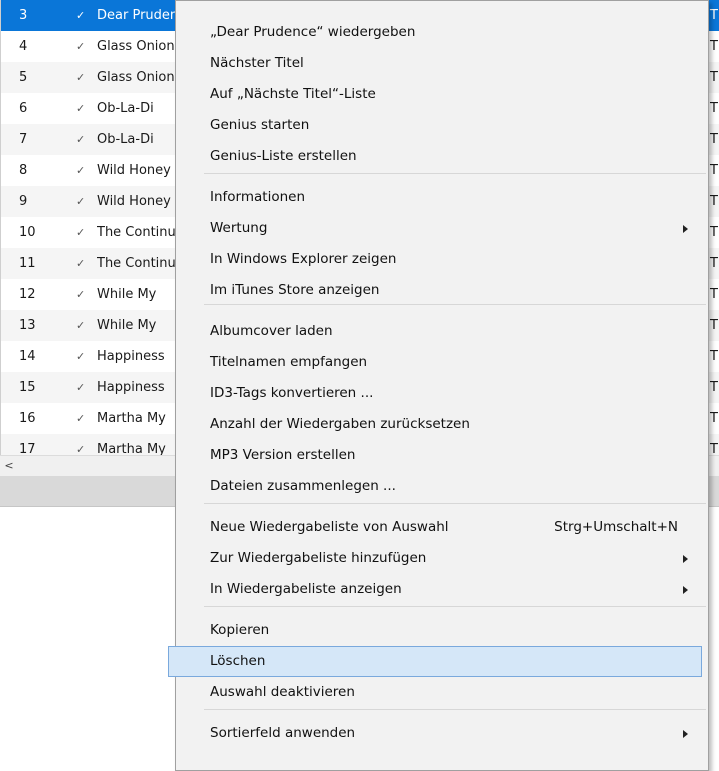  I want to click on menu-item-genius-liste-erstellen: Genius-Liste erstellen, so click(442, 156).